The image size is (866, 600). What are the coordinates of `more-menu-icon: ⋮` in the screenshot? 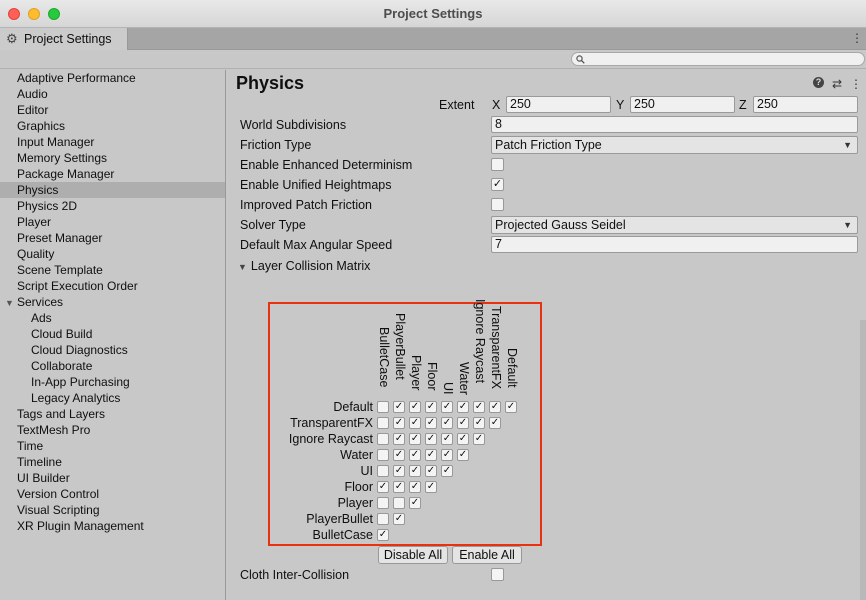 It's located at (856, 84).